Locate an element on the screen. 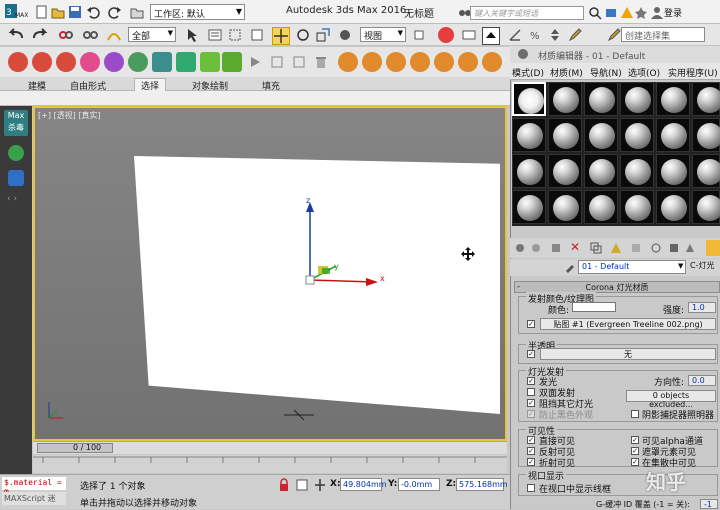  workspace-dropdown: 工作区: 默认 ▼ is located at coordinates (197, 12).